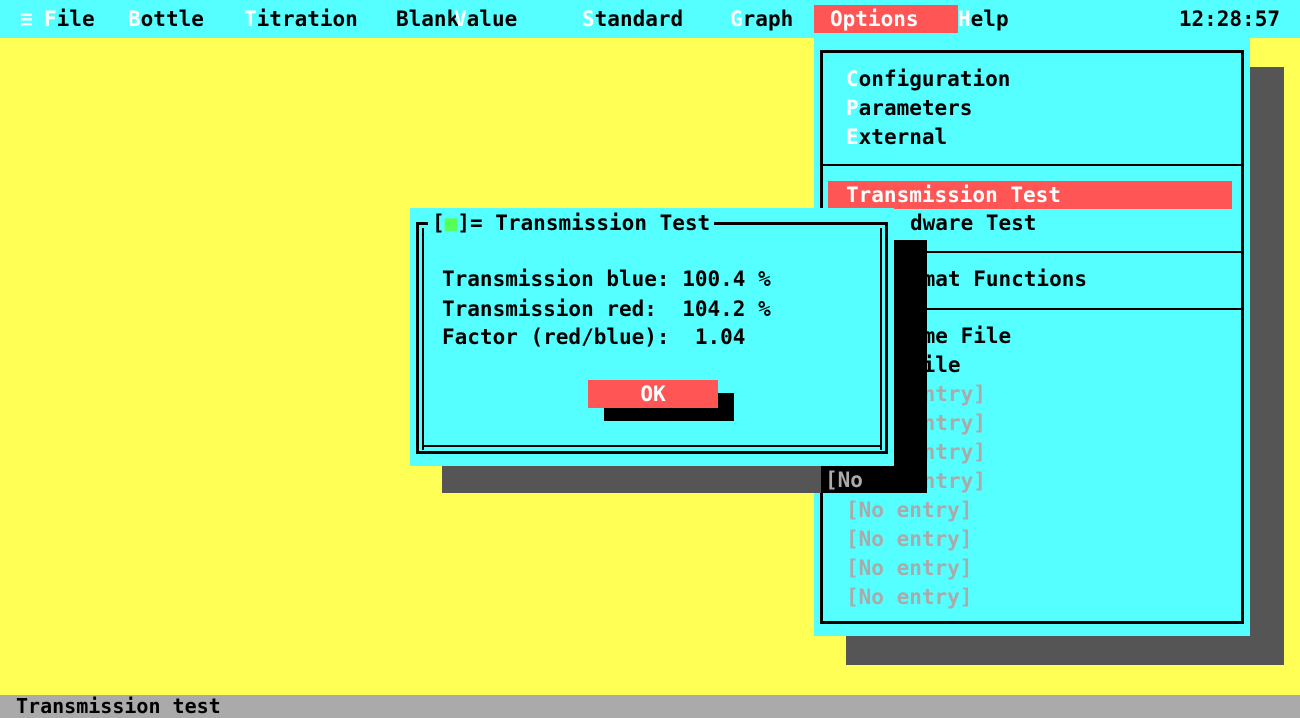 This screenshot has width=1300, height=718. Describe the element at coordinates (896, 137) in the screenshot. I see `menu-item-external: External` at that location.